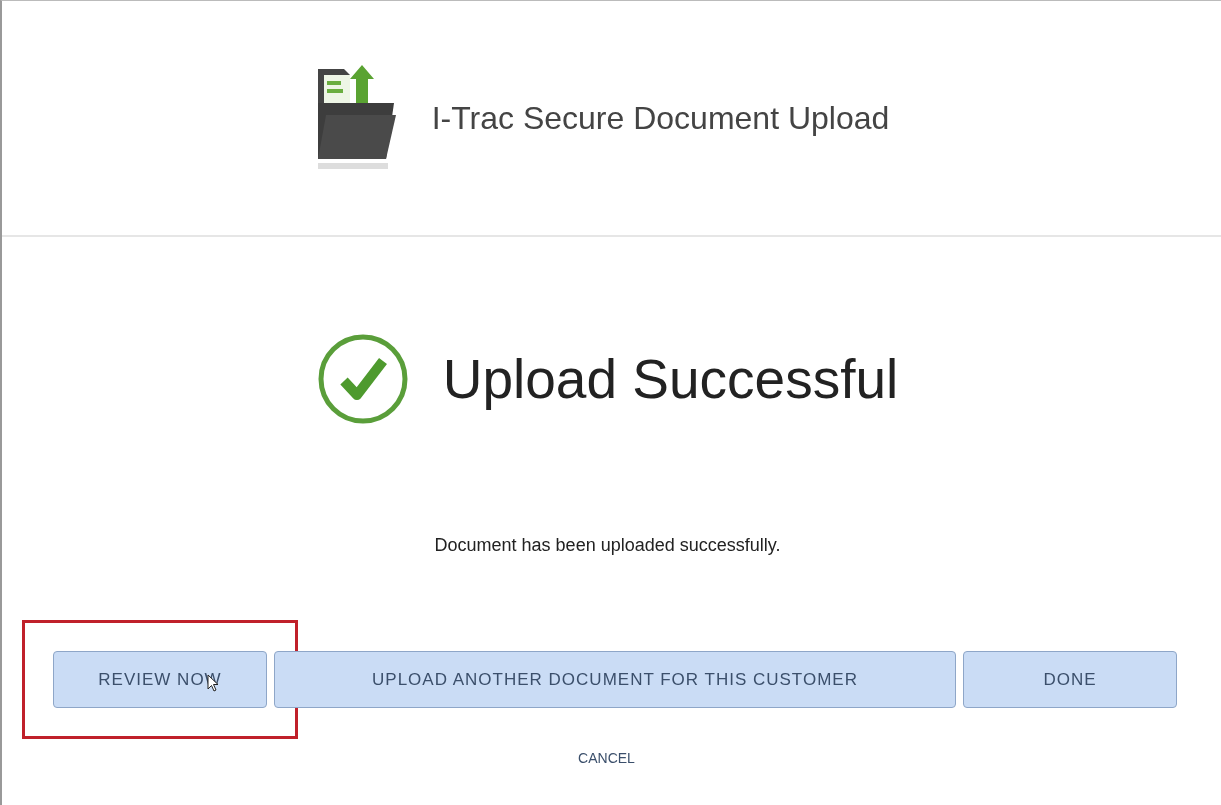 The image size is (1221, 805). What do you see at coordinates (670, 379) in the screenshot?
I see `status-heading: Upload Successful` at bounding box center [670, 379].